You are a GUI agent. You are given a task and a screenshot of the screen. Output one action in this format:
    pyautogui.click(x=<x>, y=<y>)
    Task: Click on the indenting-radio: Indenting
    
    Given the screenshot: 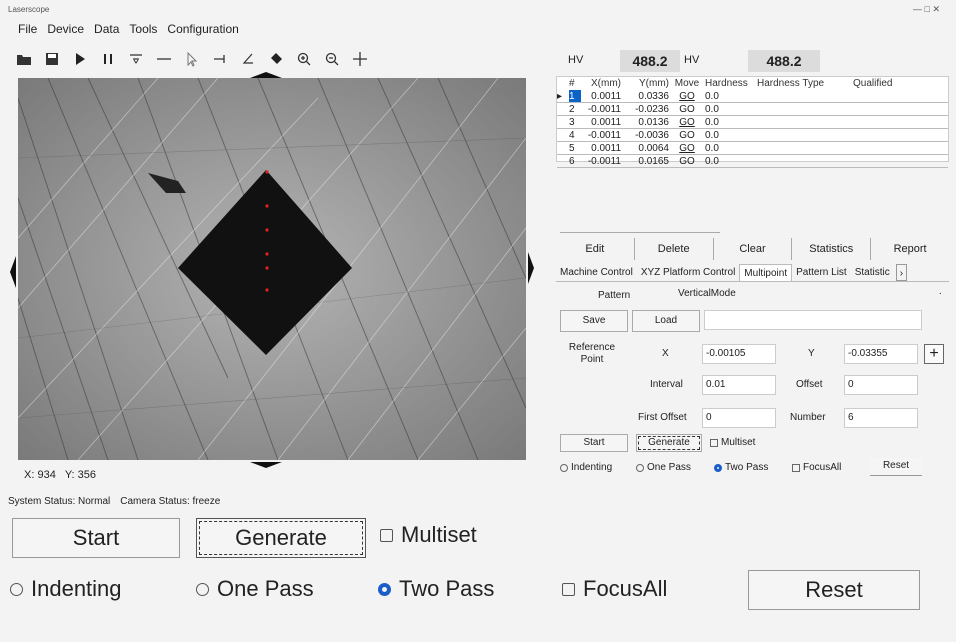 What is the action you would take?
    pyautogui.click(x=586, y=467)
    